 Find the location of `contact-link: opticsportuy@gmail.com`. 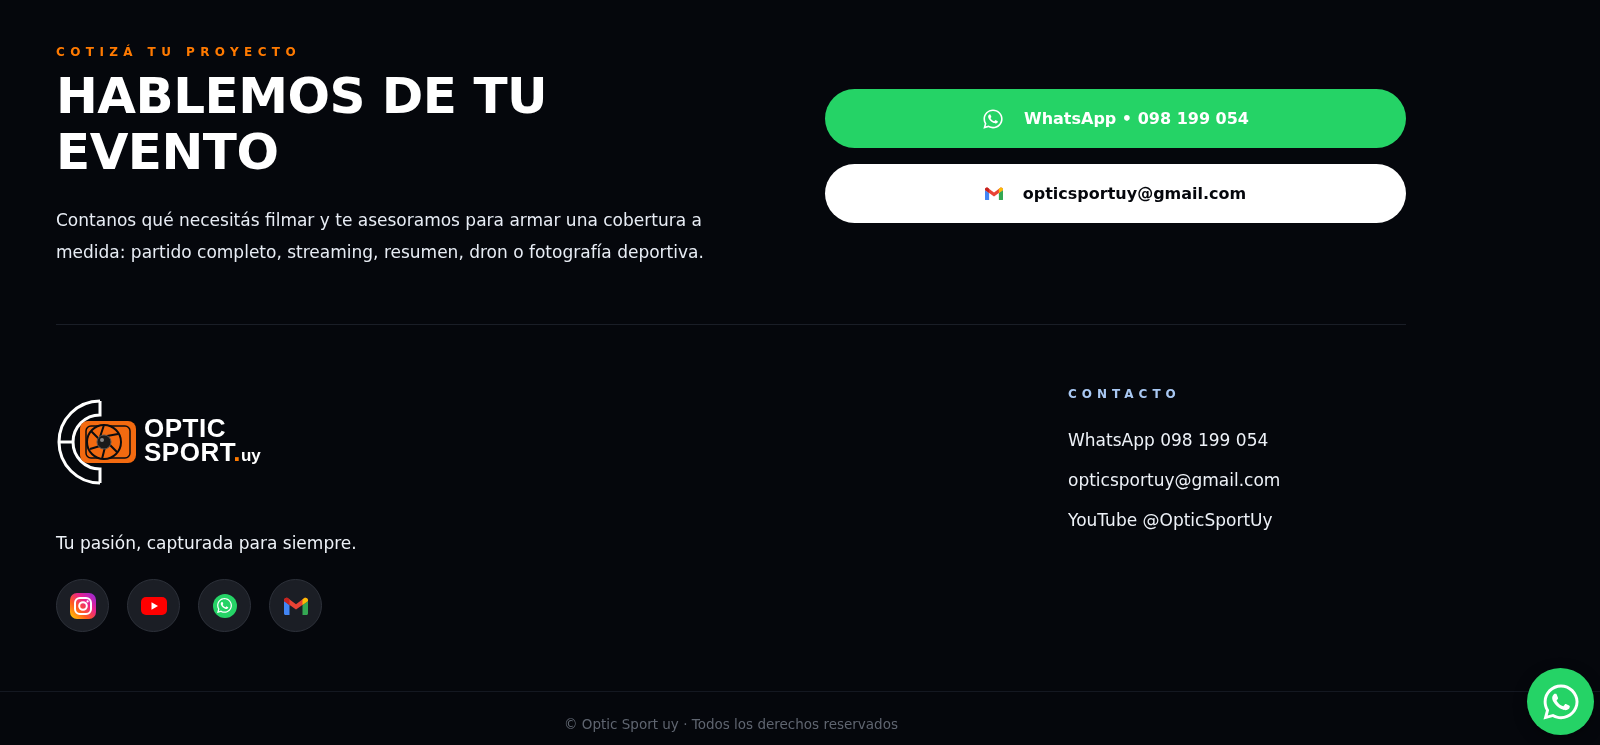

contact-link: opticsportuy@gmail.com is located at coordinates (1174, 480).